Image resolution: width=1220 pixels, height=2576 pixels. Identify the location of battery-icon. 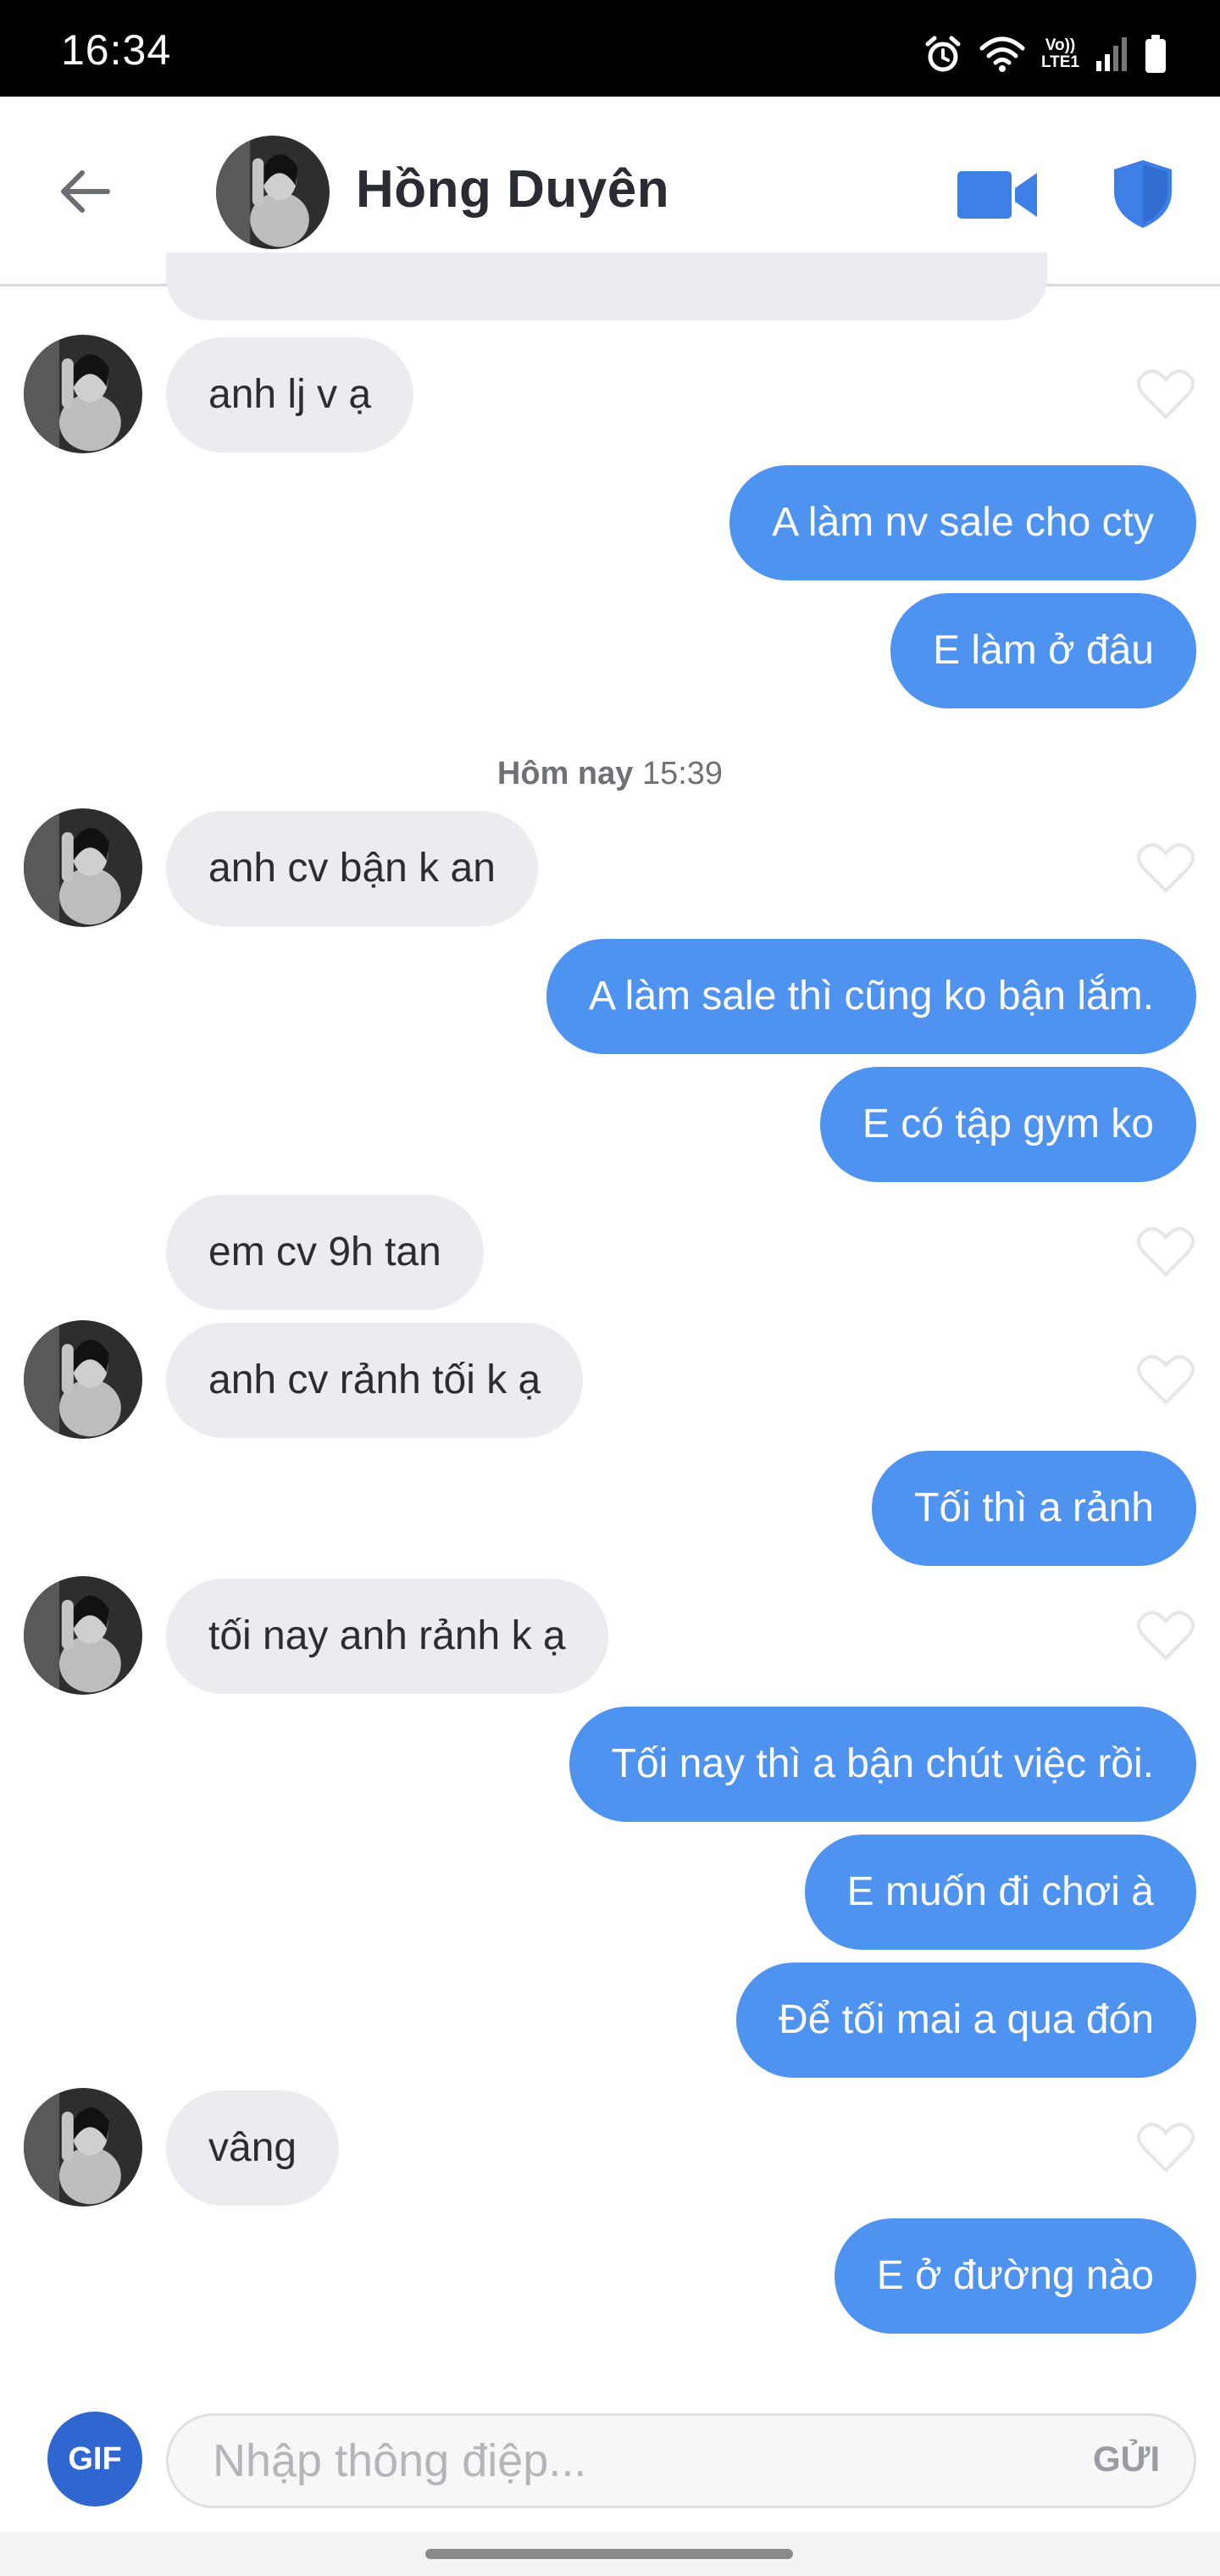
(1155, 54).